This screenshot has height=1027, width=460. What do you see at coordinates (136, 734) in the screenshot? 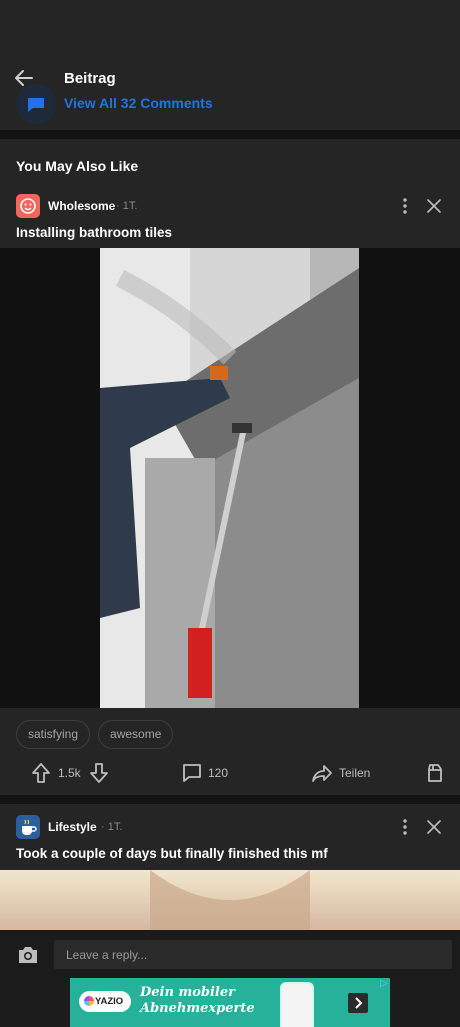
I see `tag-chip: awesome` at bounding box center [136, 734].